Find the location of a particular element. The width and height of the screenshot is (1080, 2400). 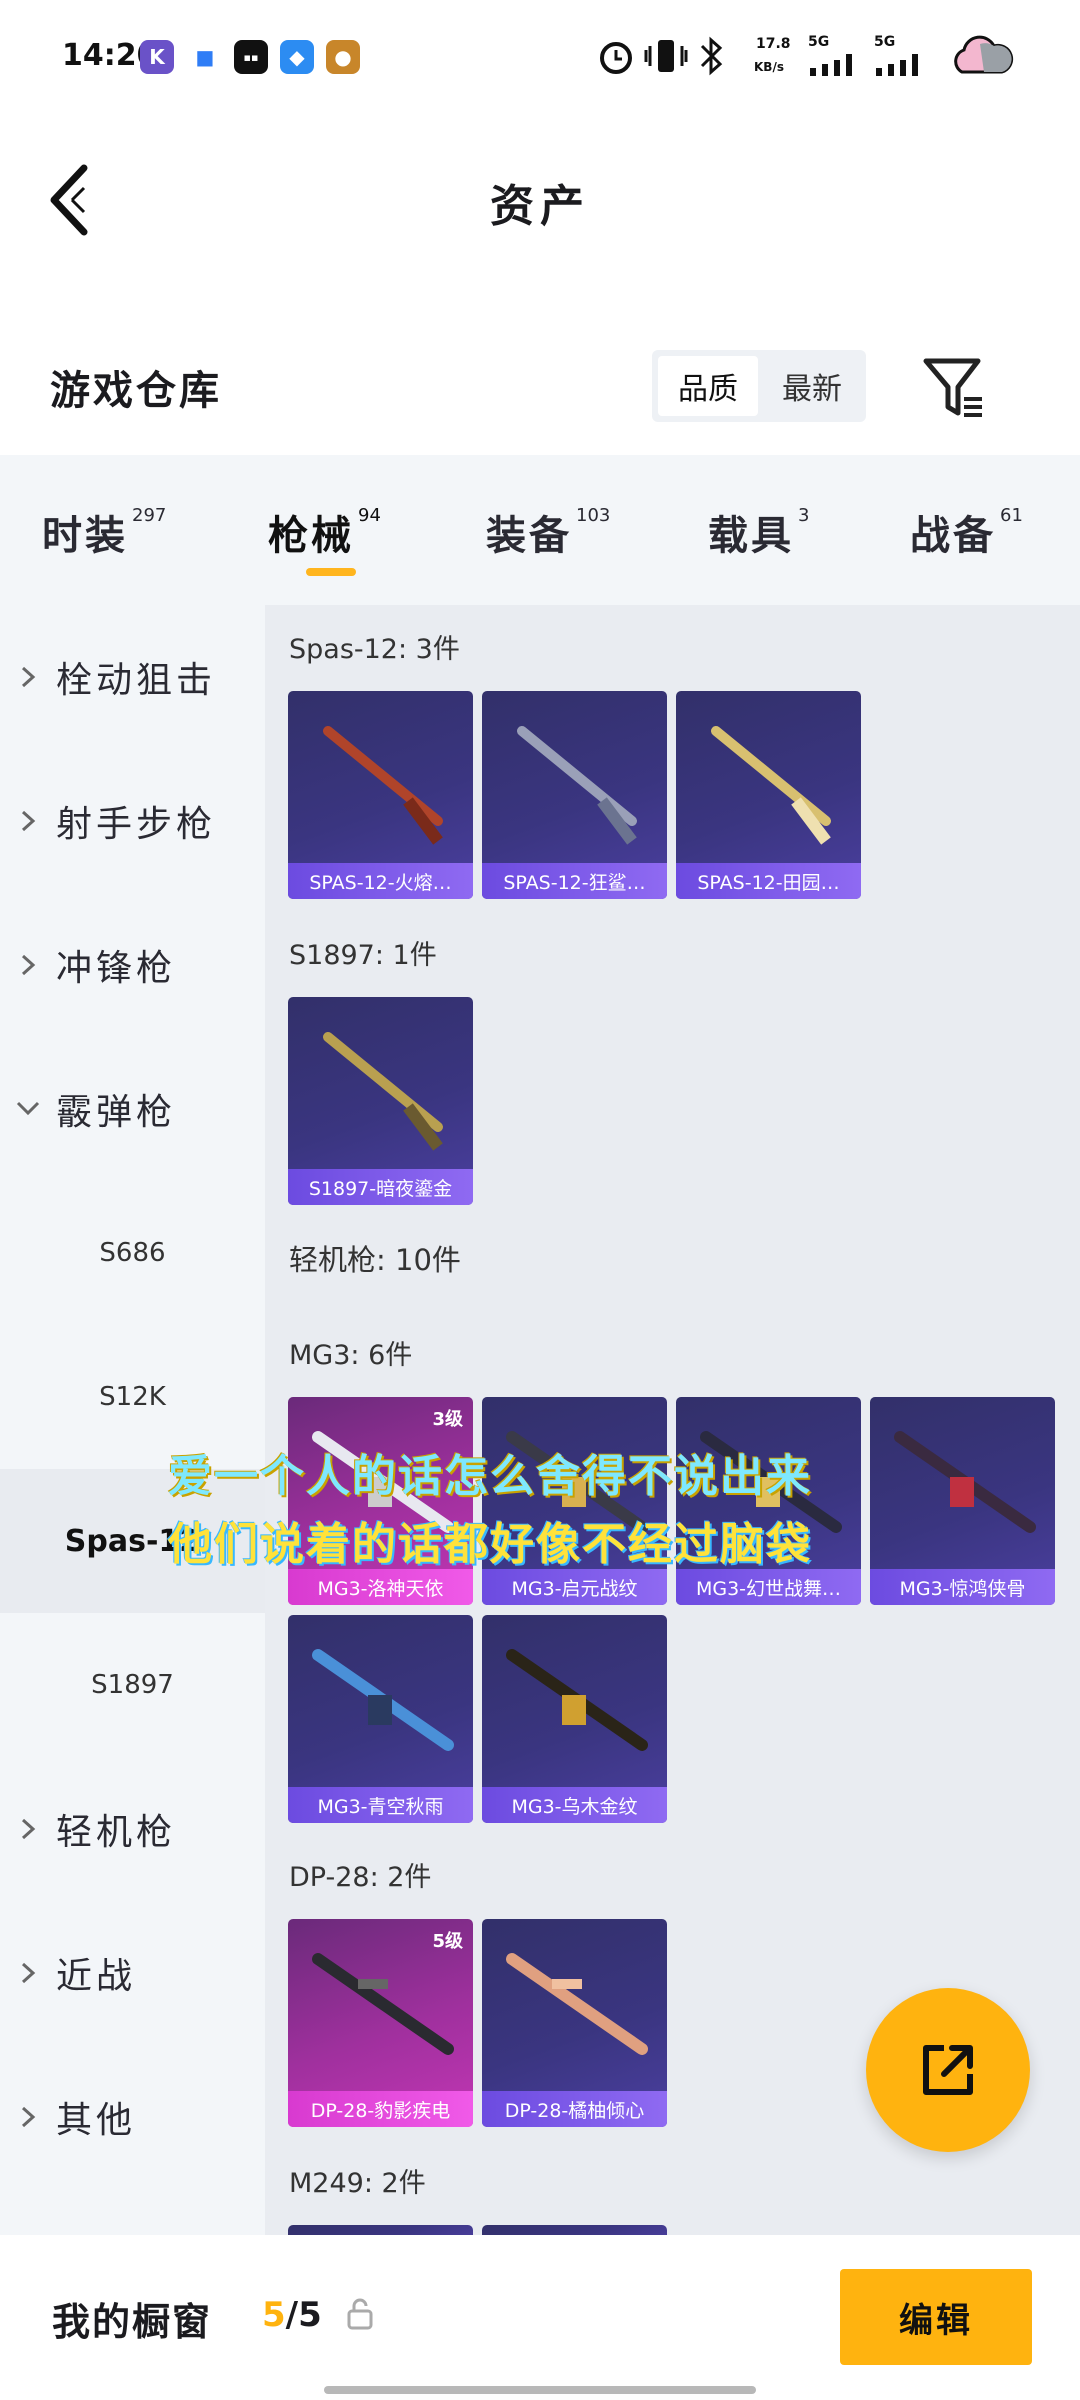

skin-card: MG3-乌木金纹 is located at coordinates (574, 1719).